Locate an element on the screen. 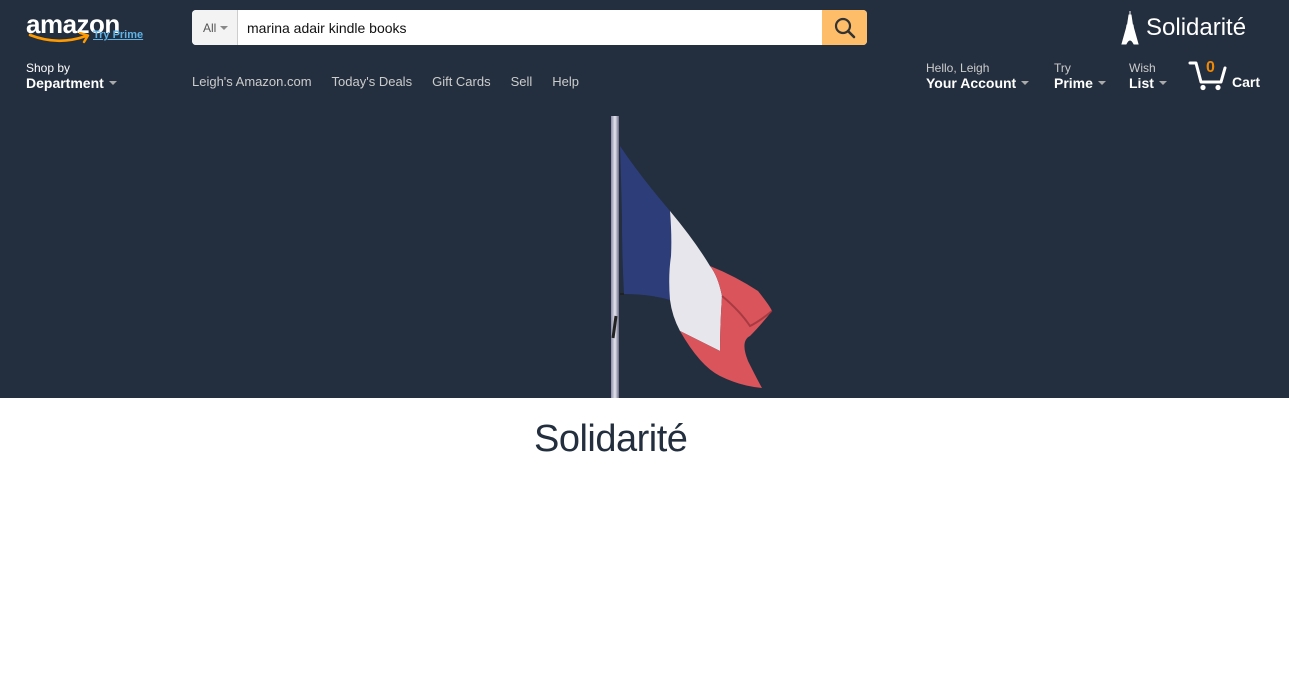 The image size is (1289, 690). account-label: Your Account is located at coordinates (978, 83).